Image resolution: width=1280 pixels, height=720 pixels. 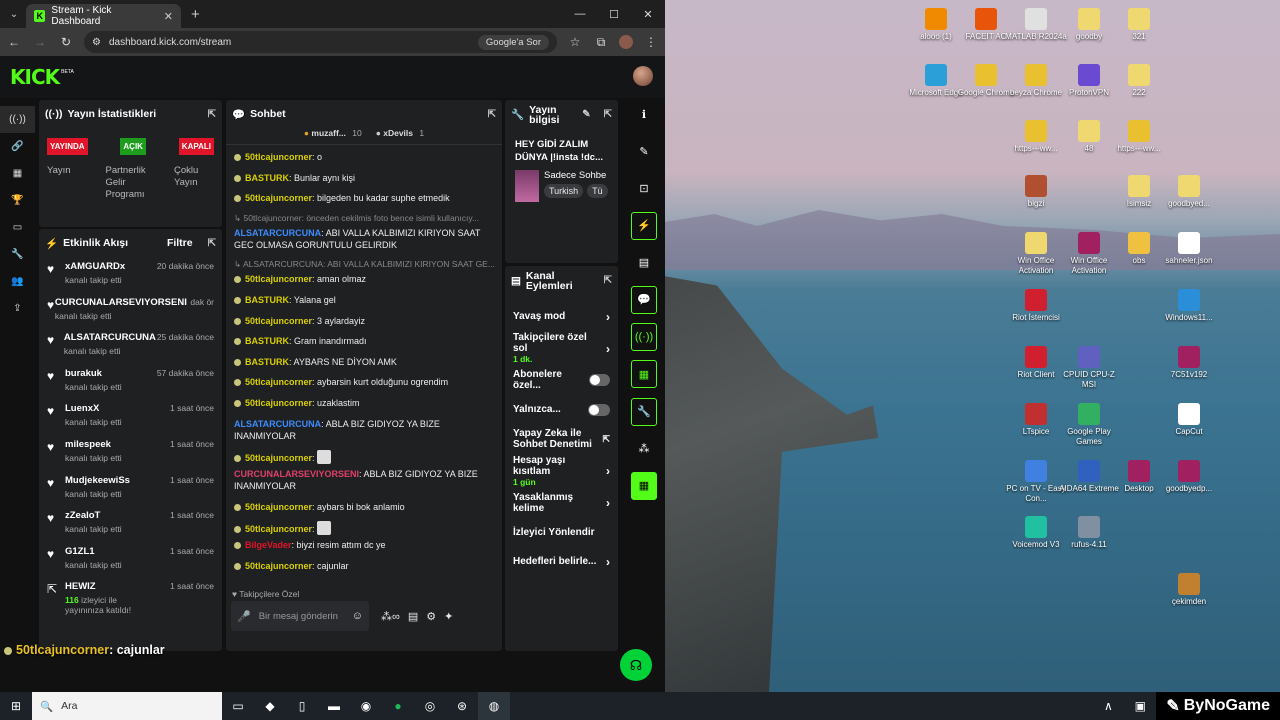 I want to click on discord-icon: ◉, so click(x=366, y=706).